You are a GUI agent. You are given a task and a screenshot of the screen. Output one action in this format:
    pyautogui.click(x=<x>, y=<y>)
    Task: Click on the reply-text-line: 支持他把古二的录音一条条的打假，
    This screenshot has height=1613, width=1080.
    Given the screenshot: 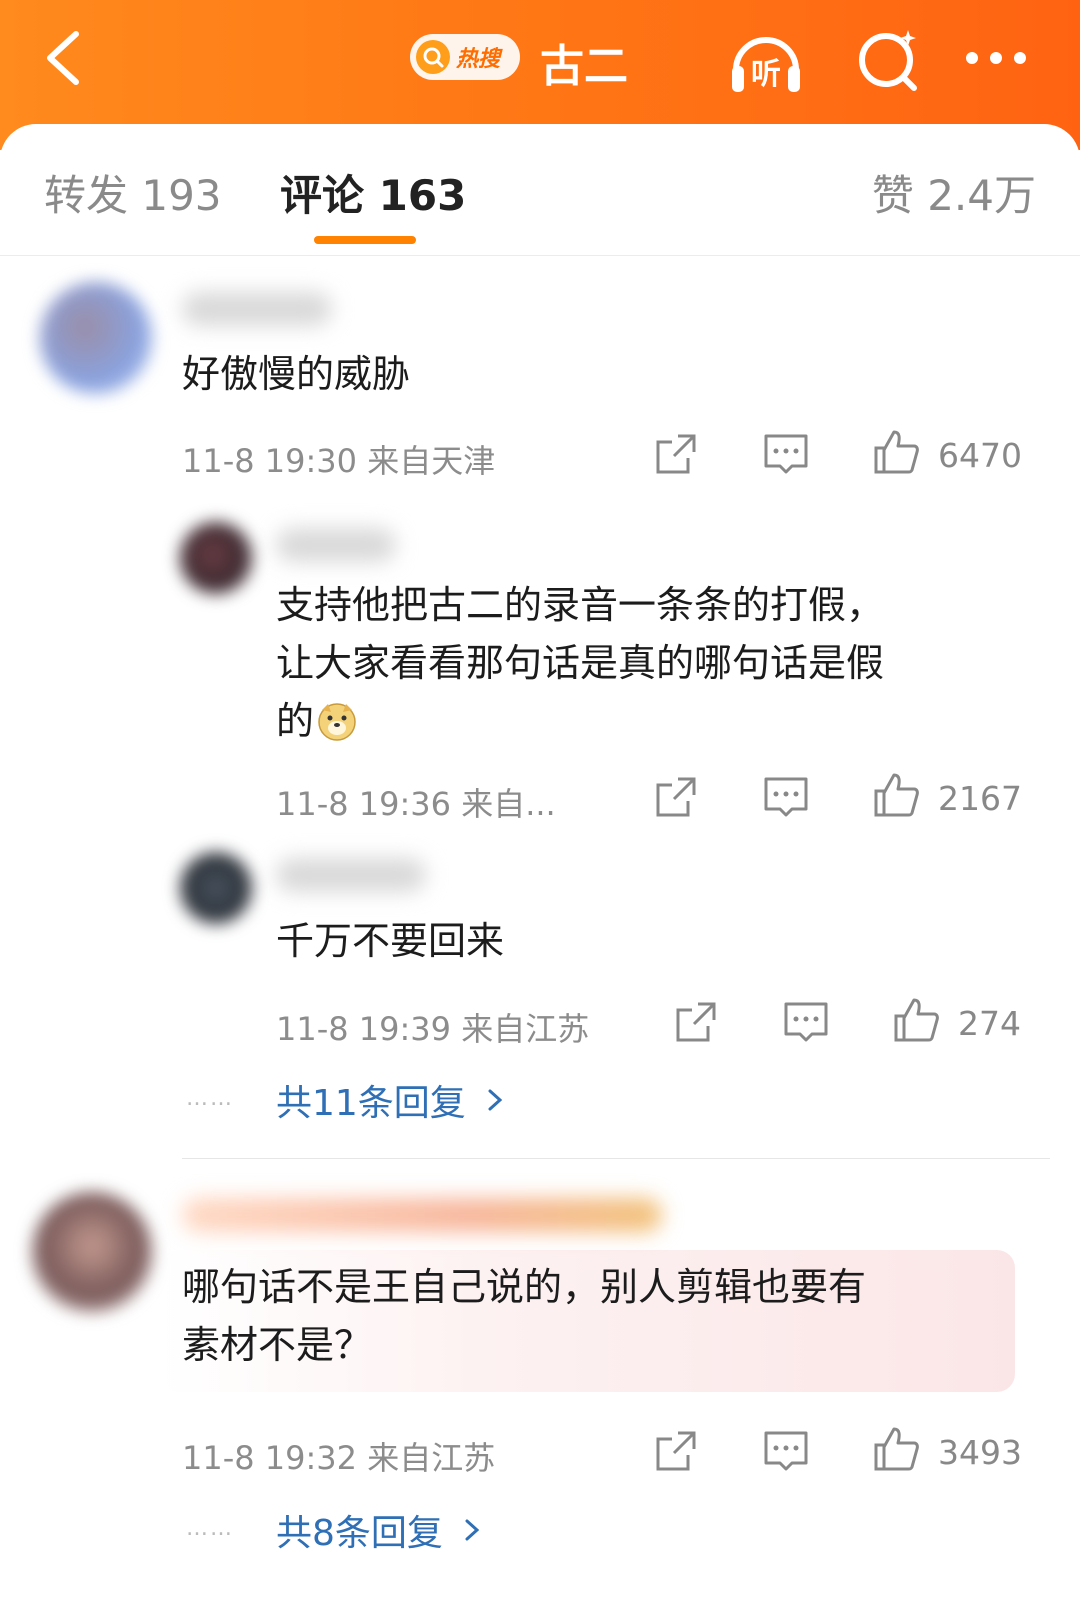 What is the action you would take?
    pyautogui.click(x=580, y=605)
    